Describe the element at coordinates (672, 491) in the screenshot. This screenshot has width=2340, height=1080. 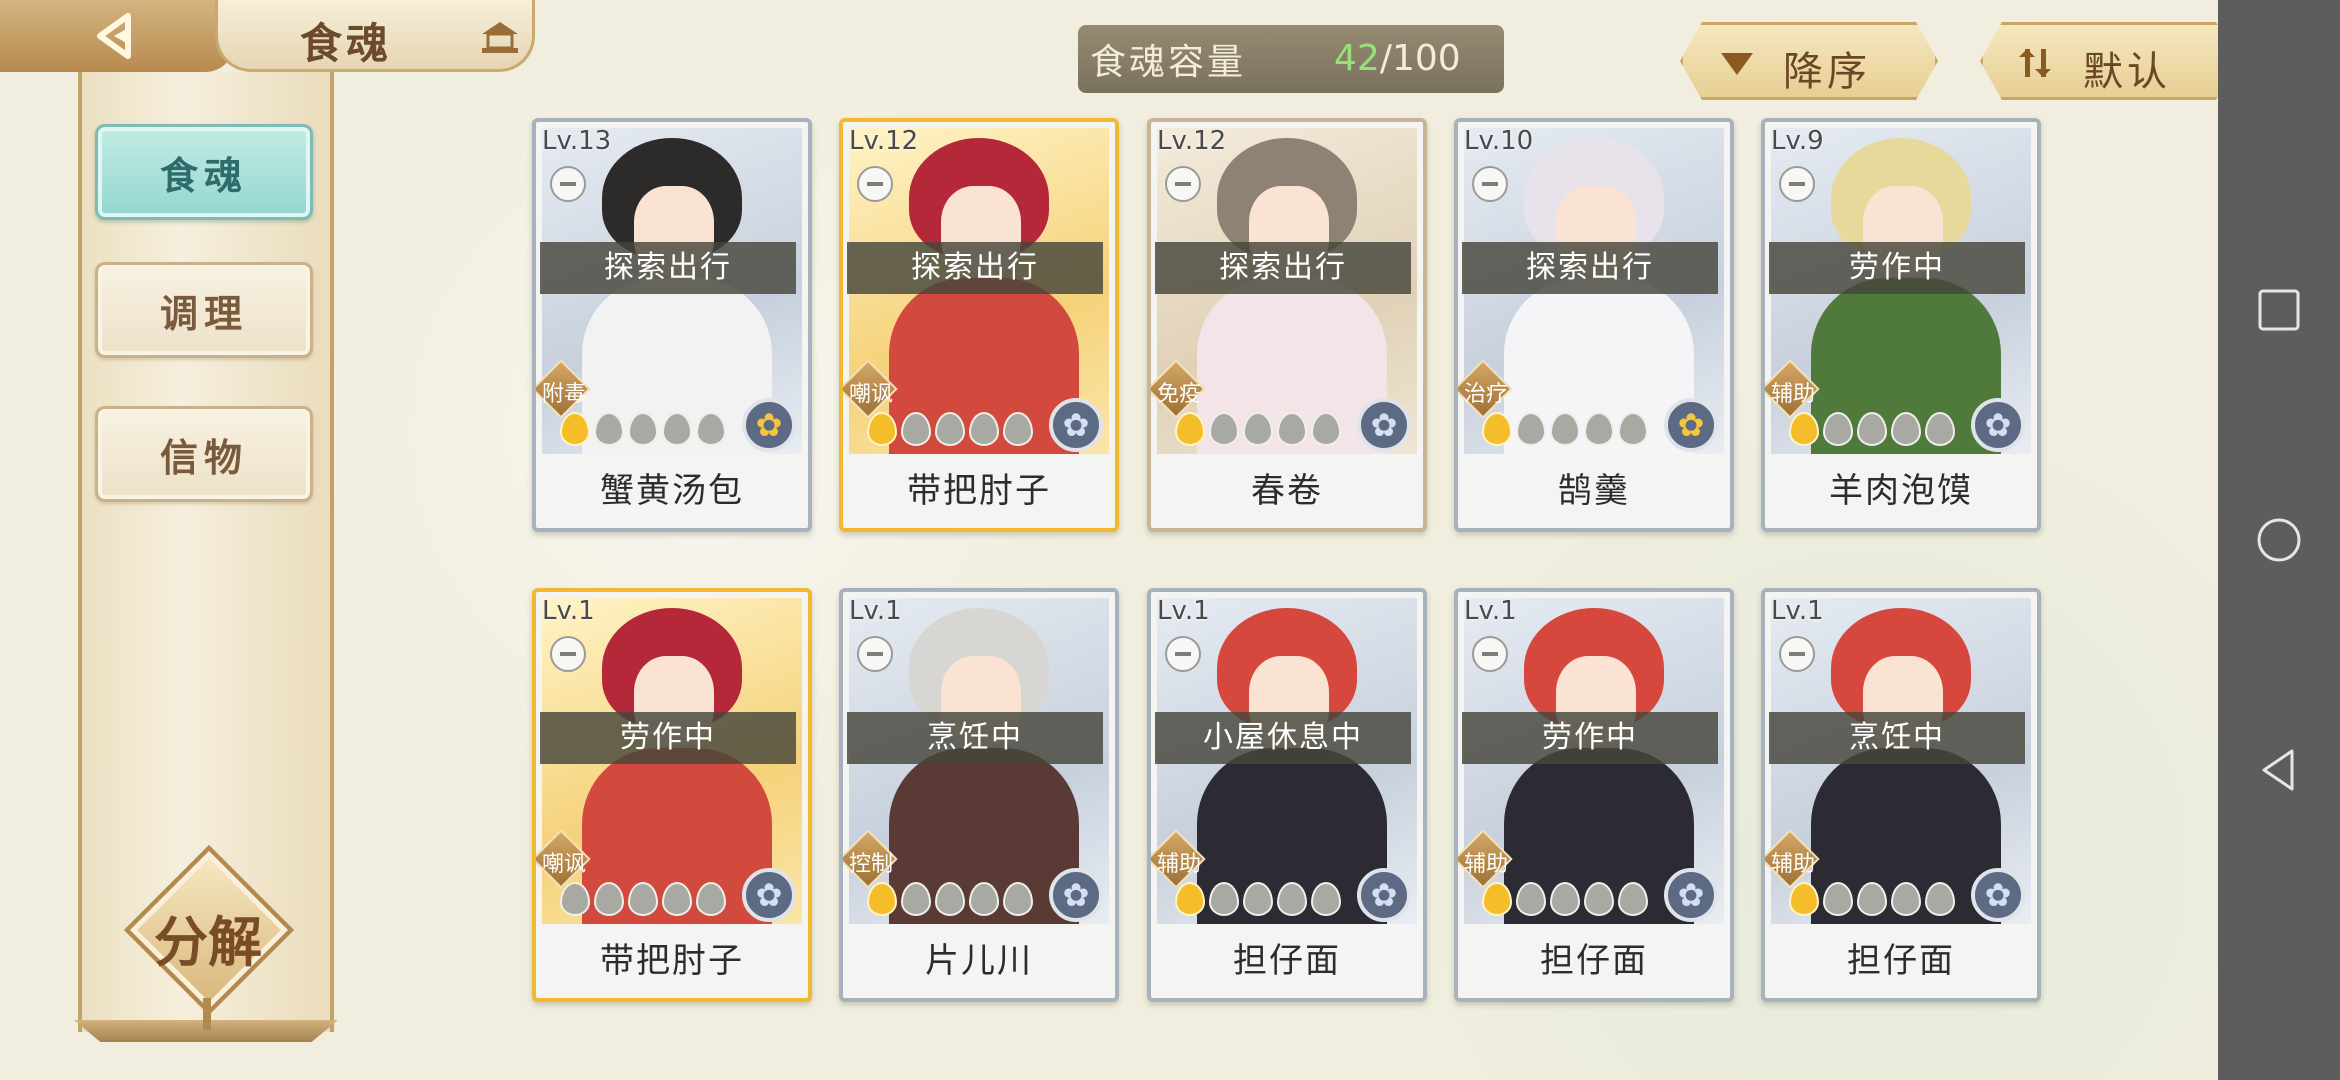
I see `card-name: 蟹黄汤包` at that location.